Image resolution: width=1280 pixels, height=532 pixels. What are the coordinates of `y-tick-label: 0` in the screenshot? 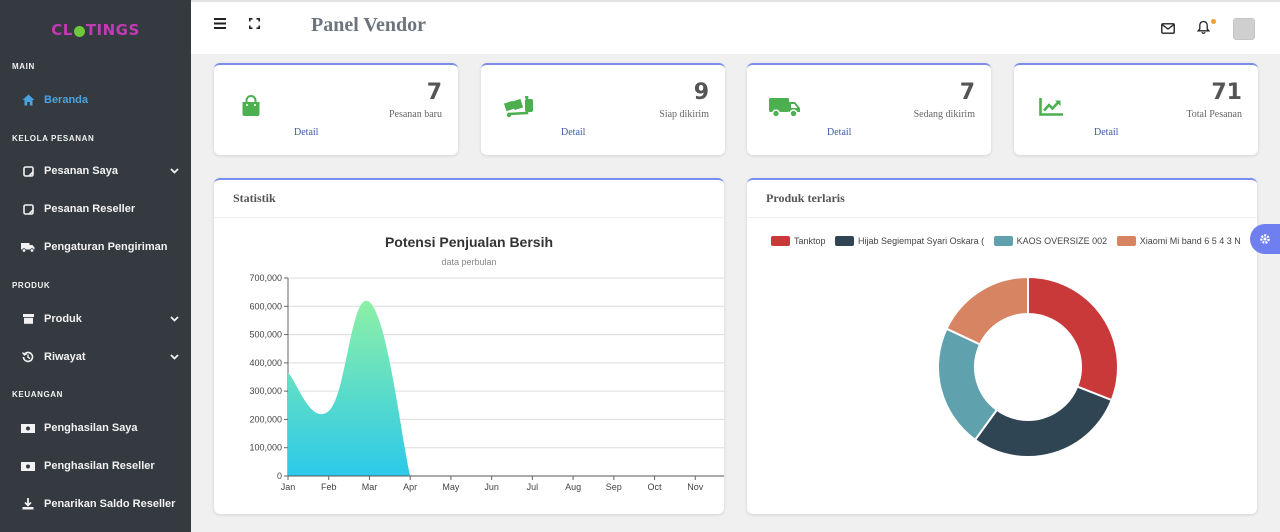 It's located at (279, 476).